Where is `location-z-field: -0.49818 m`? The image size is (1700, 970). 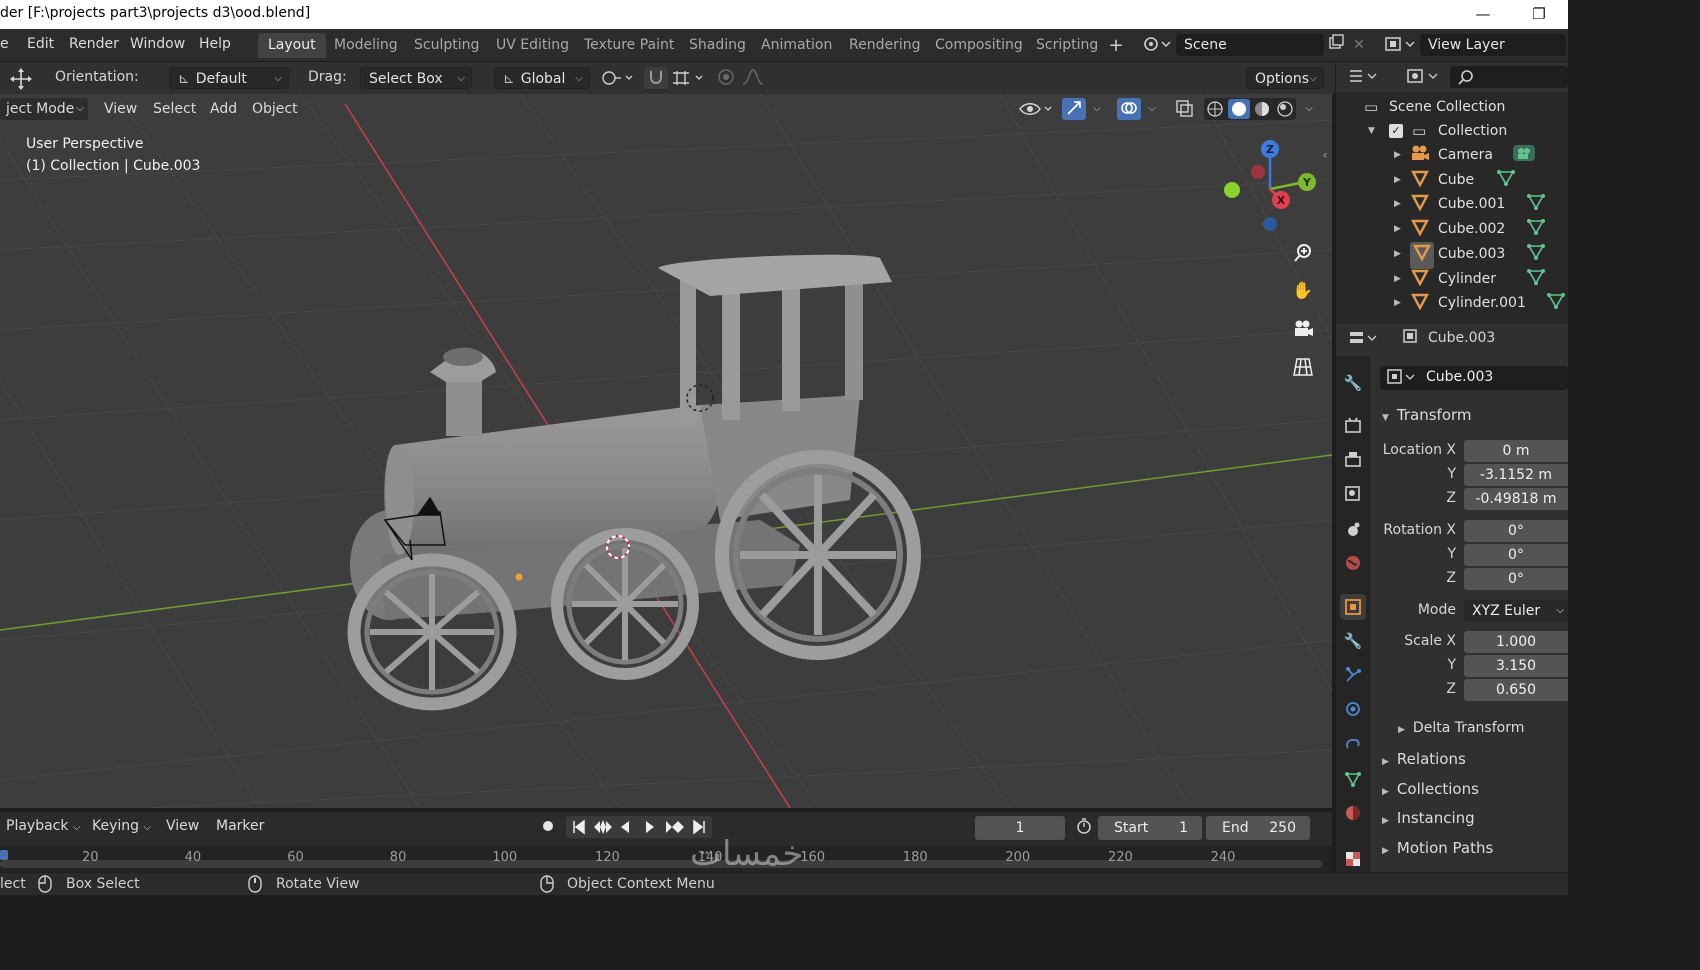
location-z-field: -0.49818 m is located at coordinates (1516, 499).